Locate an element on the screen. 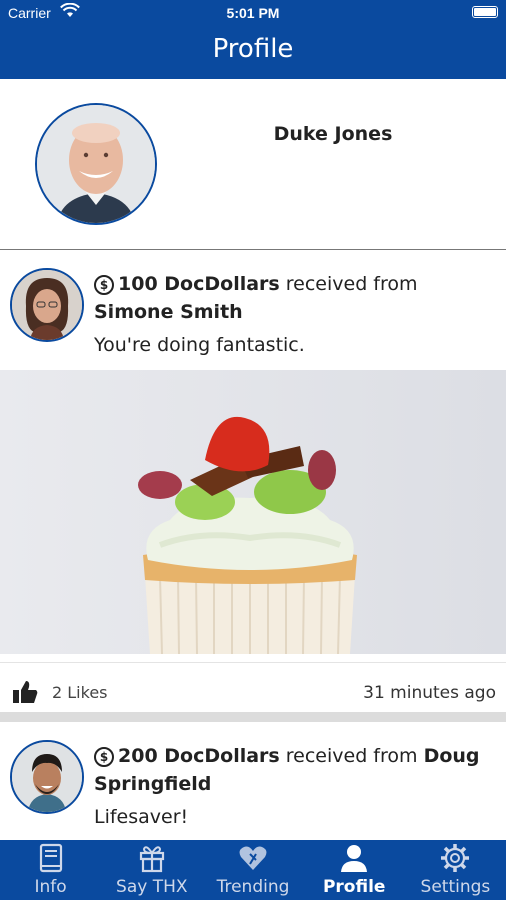 The image size is (506, 900). tab-trending: Trending is located at coordinates (252, 870).